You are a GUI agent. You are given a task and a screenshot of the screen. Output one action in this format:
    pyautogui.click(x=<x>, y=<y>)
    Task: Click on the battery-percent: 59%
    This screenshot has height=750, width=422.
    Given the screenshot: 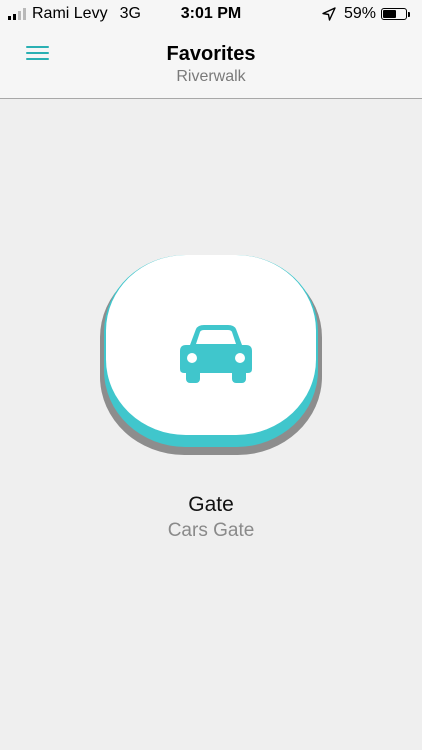 What is the action you would take?
    pyautogui.click(x=359, y=13)
    